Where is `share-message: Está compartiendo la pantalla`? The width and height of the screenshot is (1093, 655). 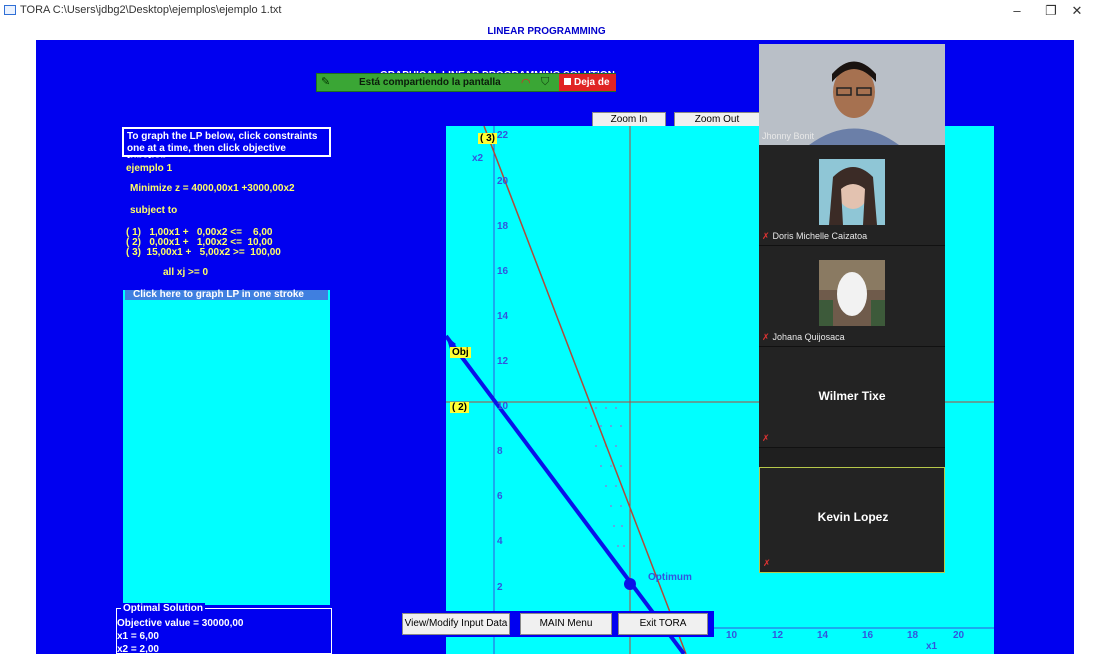 share-message: Está compartiendo la pantalla is located at coordinates (430, 82).